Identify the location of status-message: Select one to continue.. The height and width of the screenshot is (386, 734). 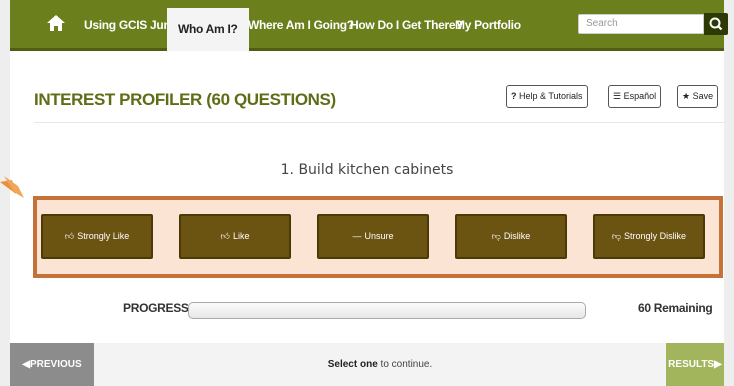
(380, 364).